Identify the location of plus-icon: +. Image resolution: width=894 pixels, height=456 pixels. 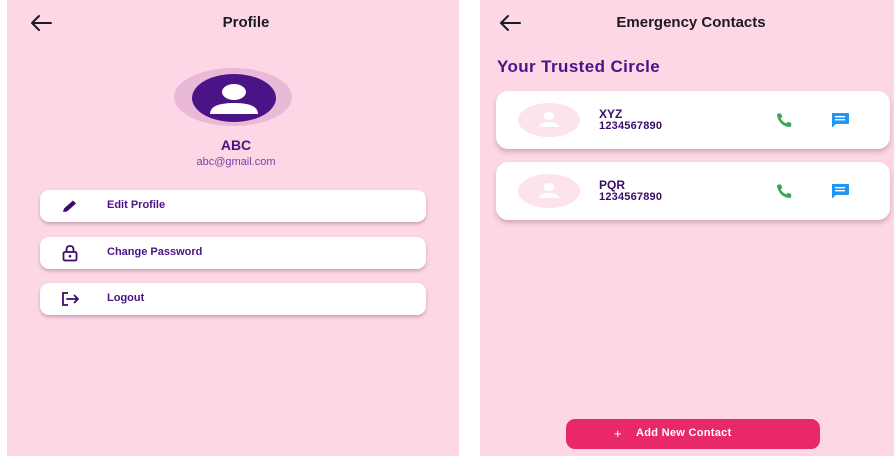
(618, 433).